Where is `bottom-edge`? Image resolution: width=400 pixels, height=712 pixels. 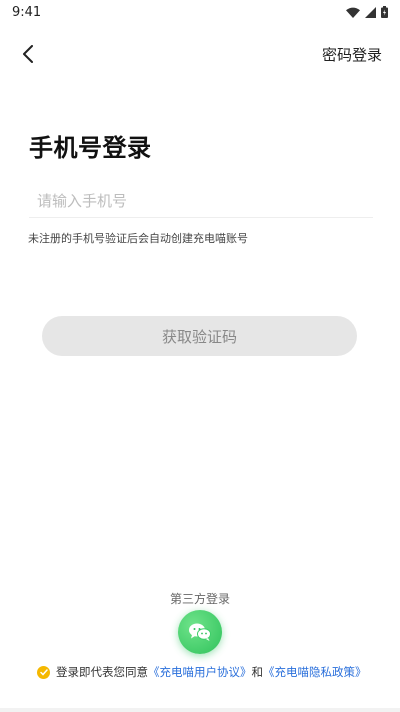 bottom-edge is located at coordinates (200, 710).